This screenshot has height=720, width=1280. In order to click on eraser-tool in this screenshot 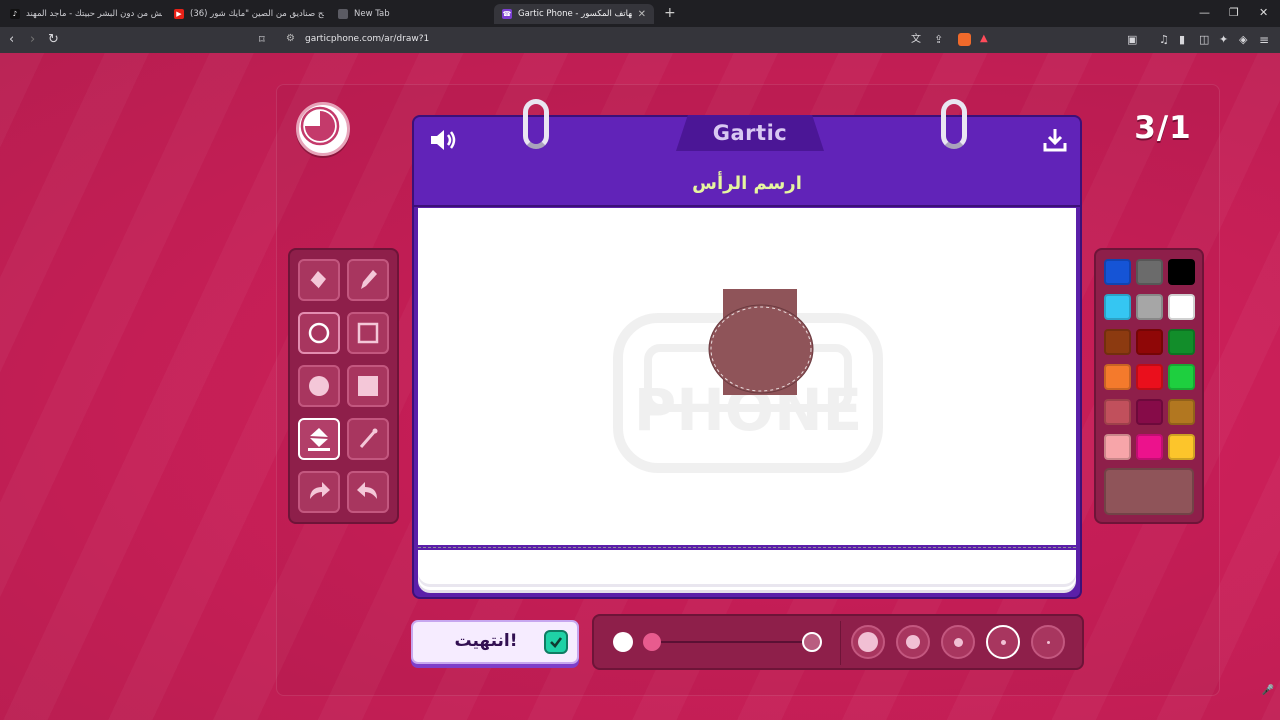, I will do `click(319, 280)`.